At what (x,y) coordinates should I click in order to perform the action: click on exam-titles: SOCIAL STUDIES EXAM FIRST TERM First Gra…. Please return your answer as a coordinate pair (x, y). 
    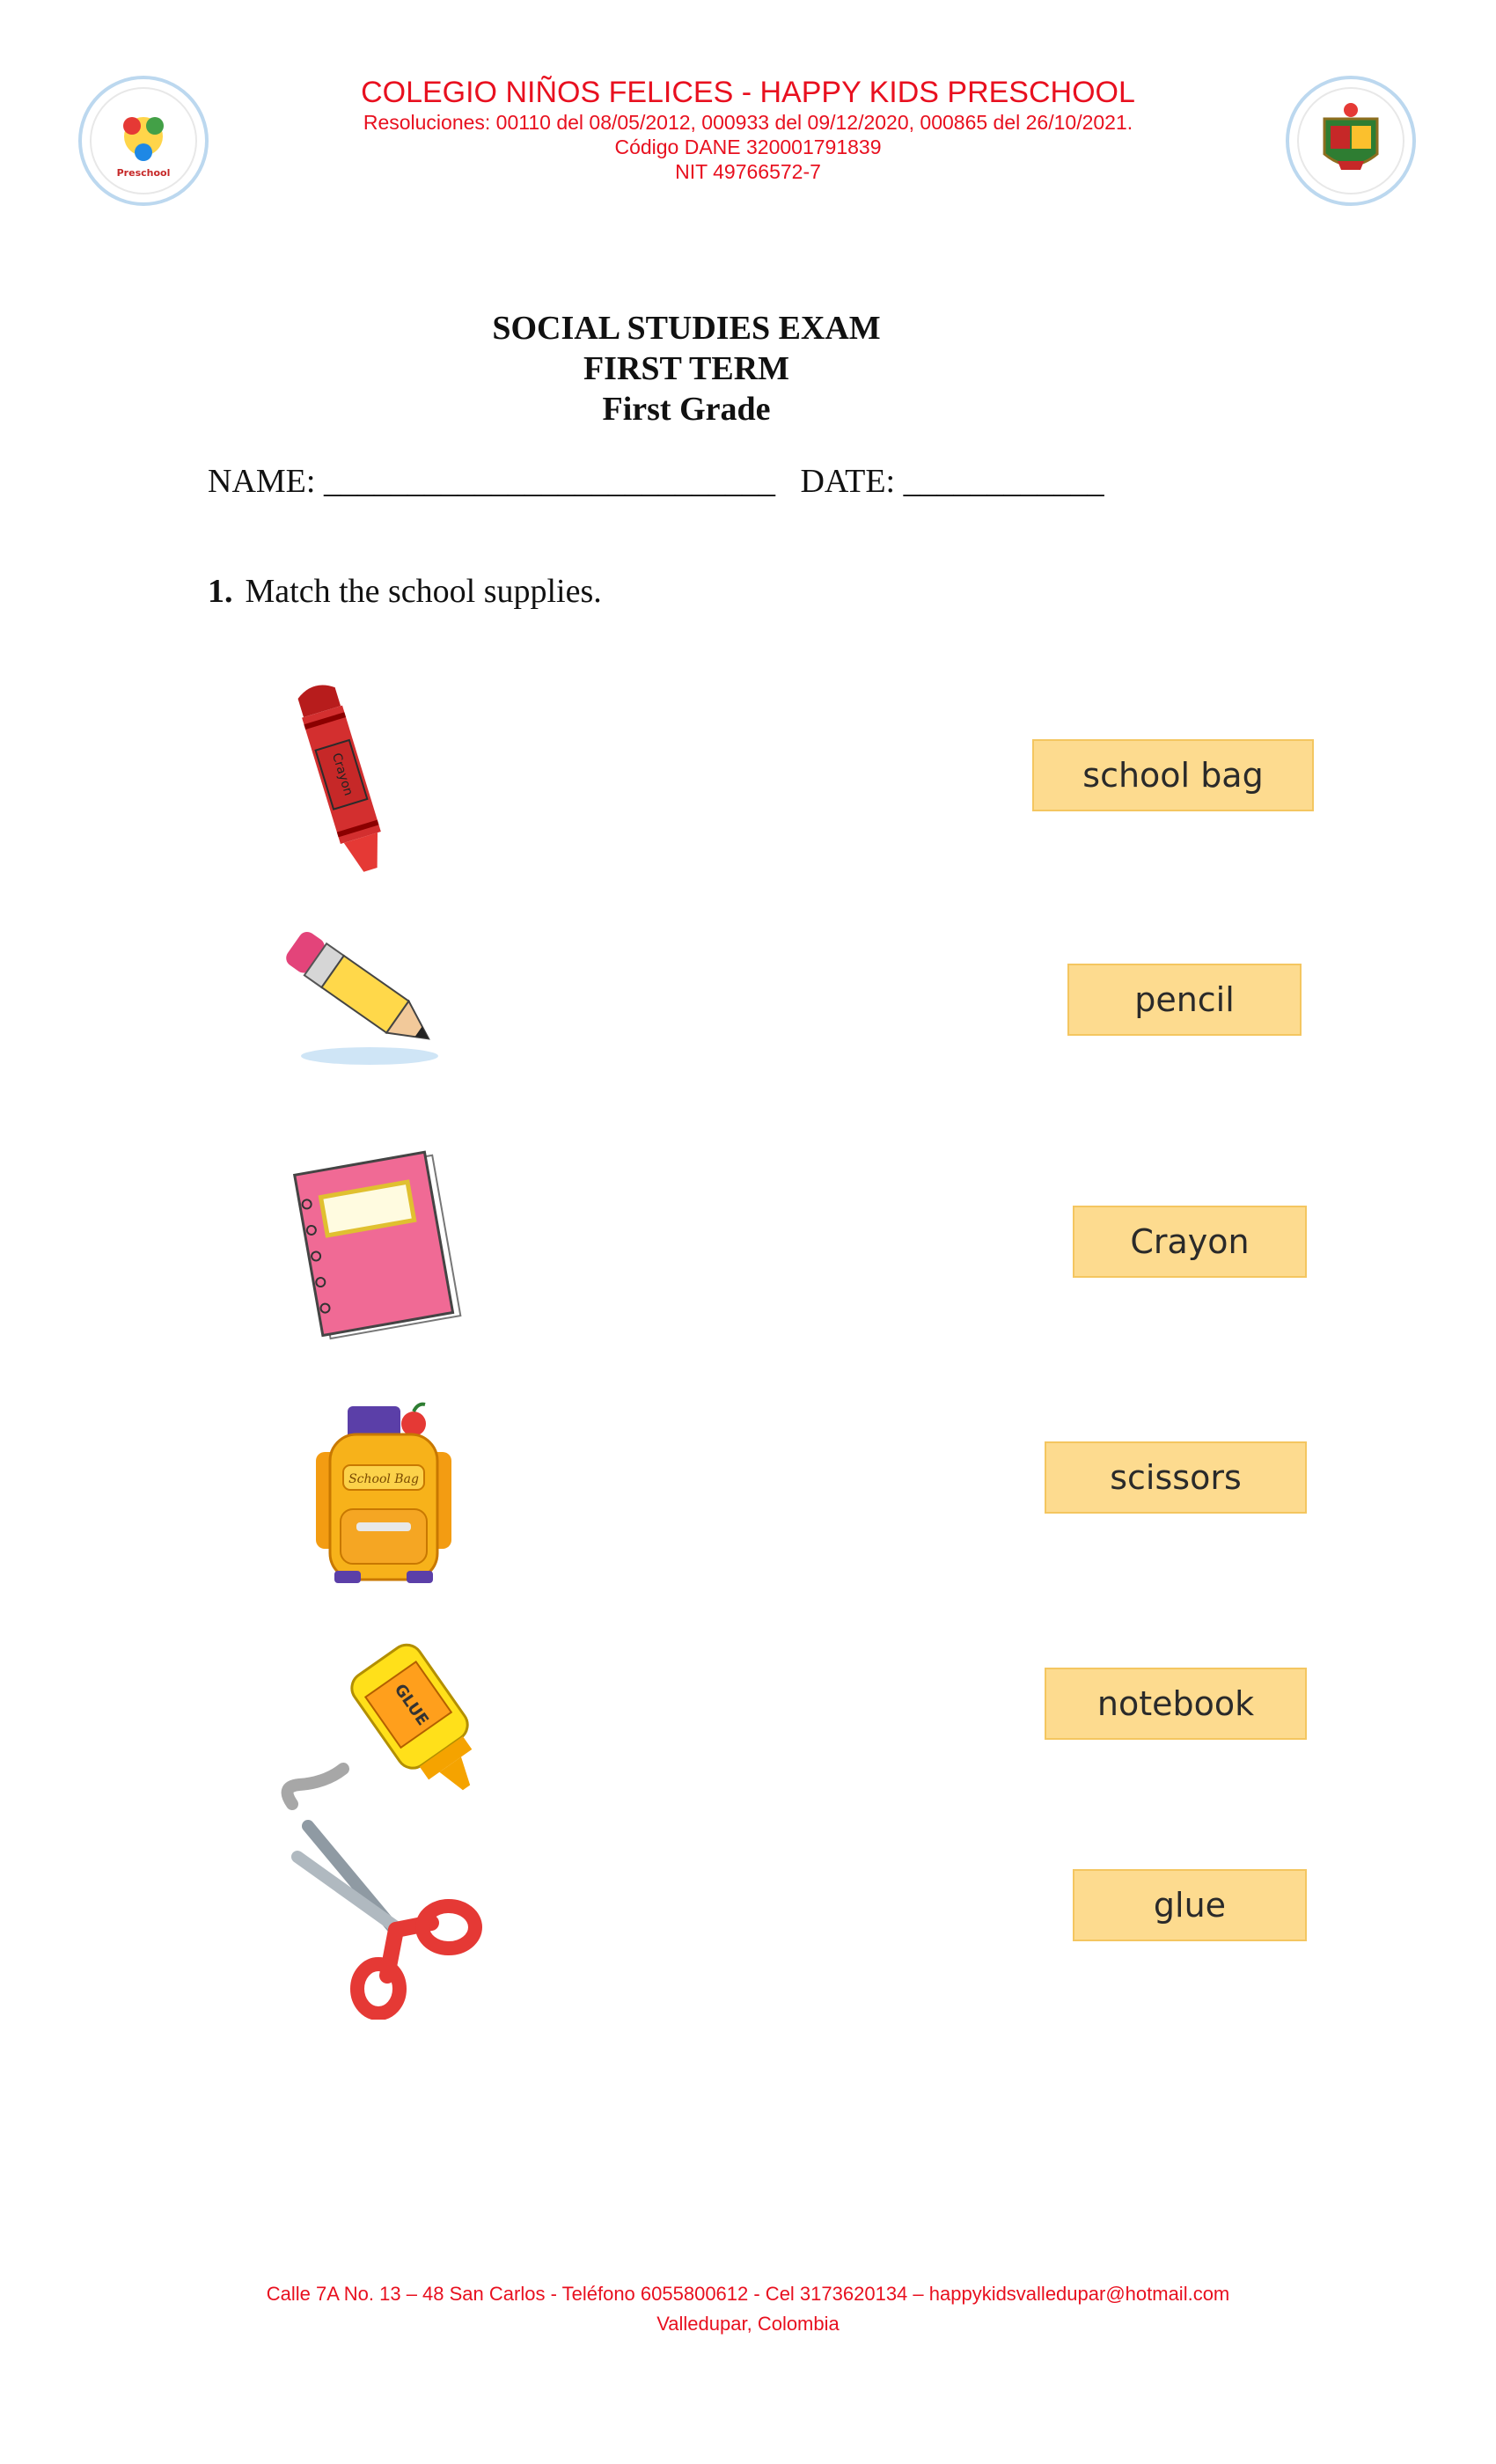
    Looking at the image, I should click on (686, 369).